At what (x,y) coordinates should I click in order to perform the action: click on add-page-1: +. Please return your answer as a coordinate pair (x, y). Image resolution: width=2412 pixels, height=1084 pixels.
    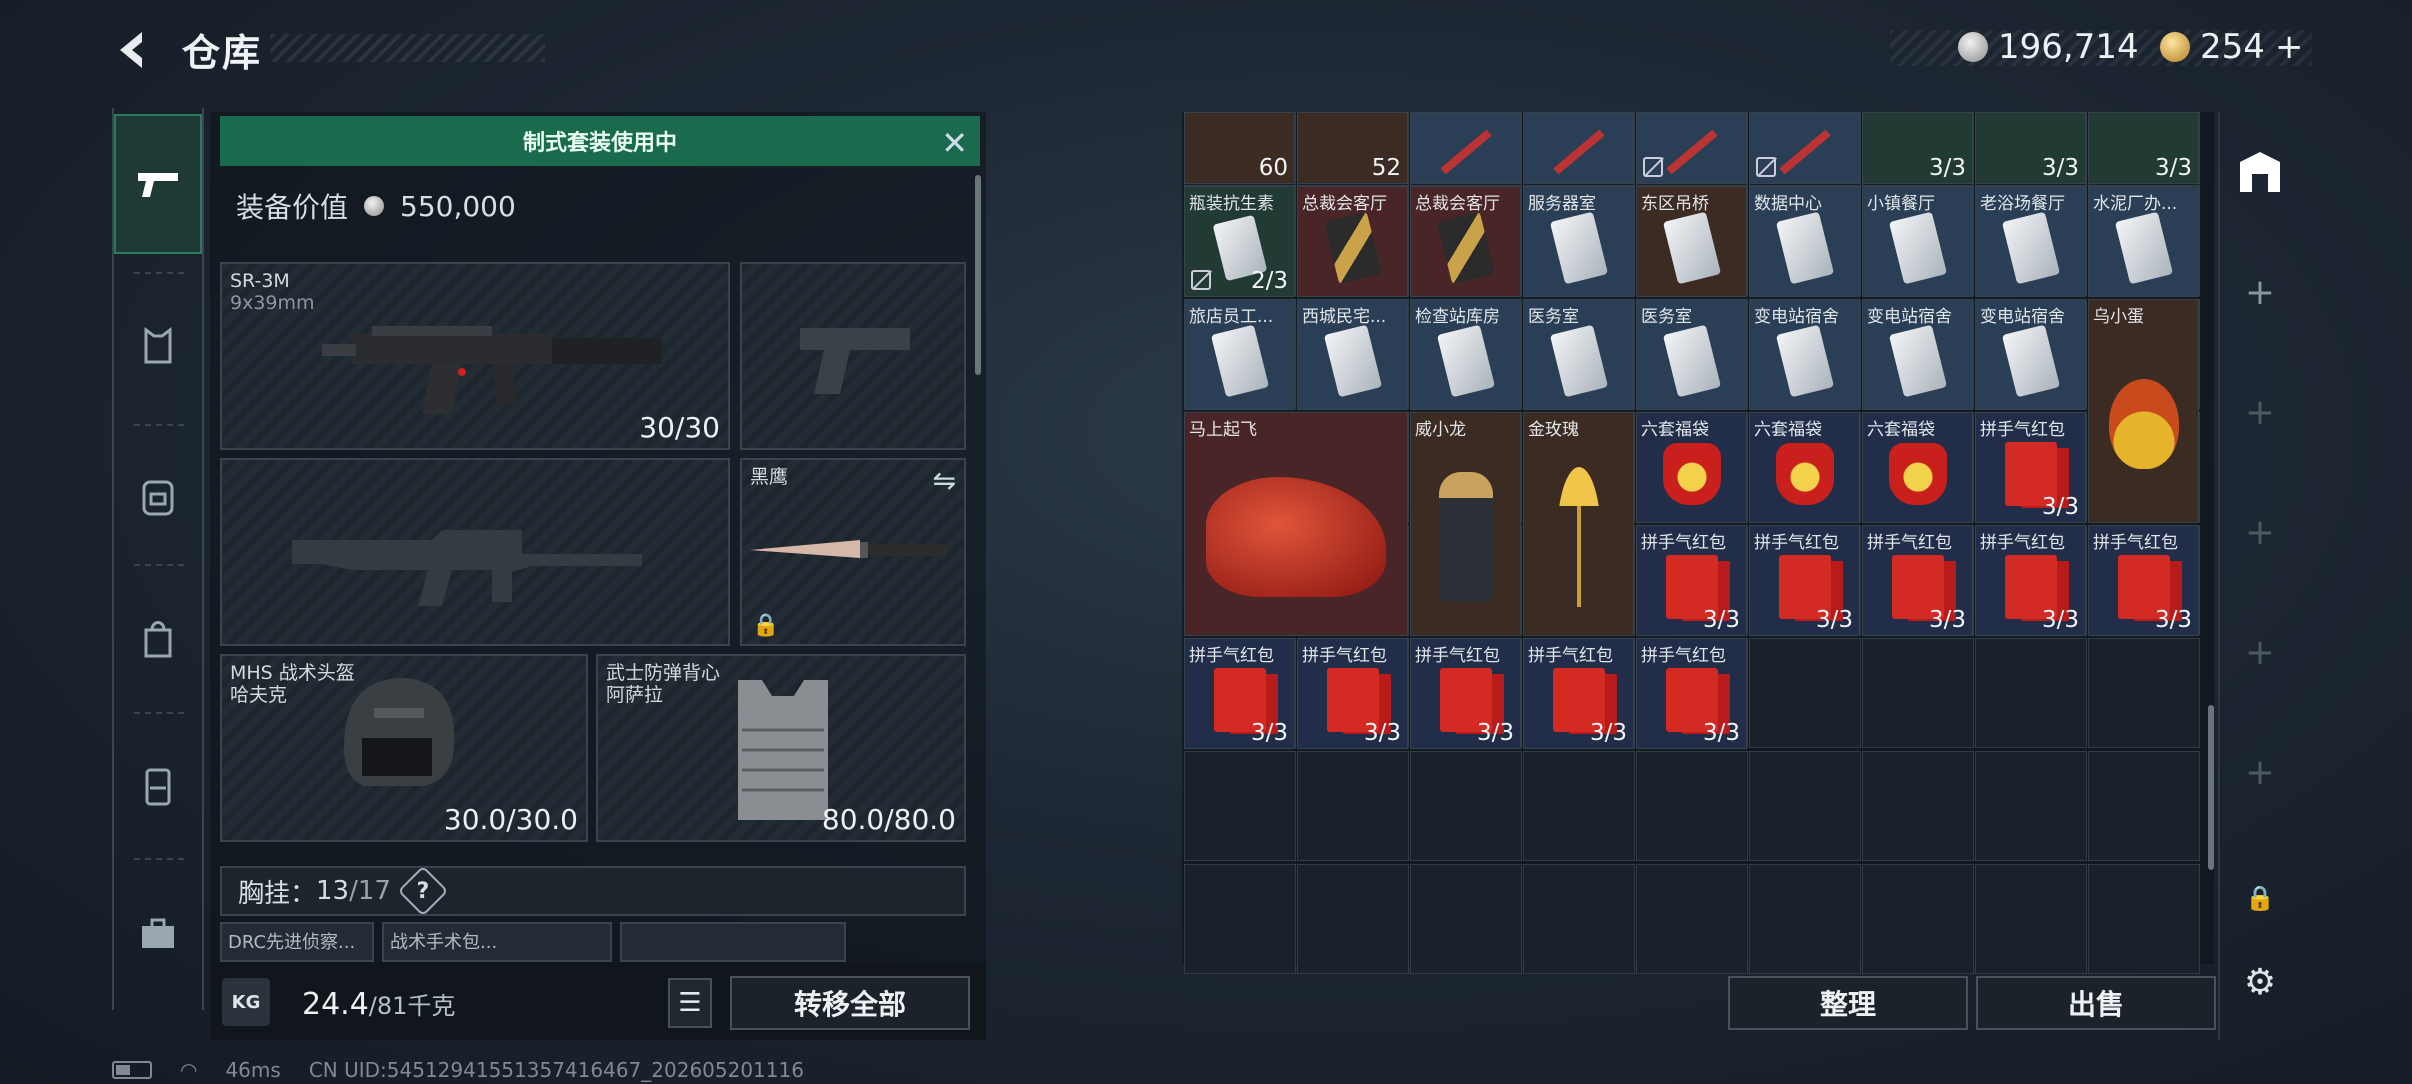
    Looking at the image, I should click on (2260, 292).